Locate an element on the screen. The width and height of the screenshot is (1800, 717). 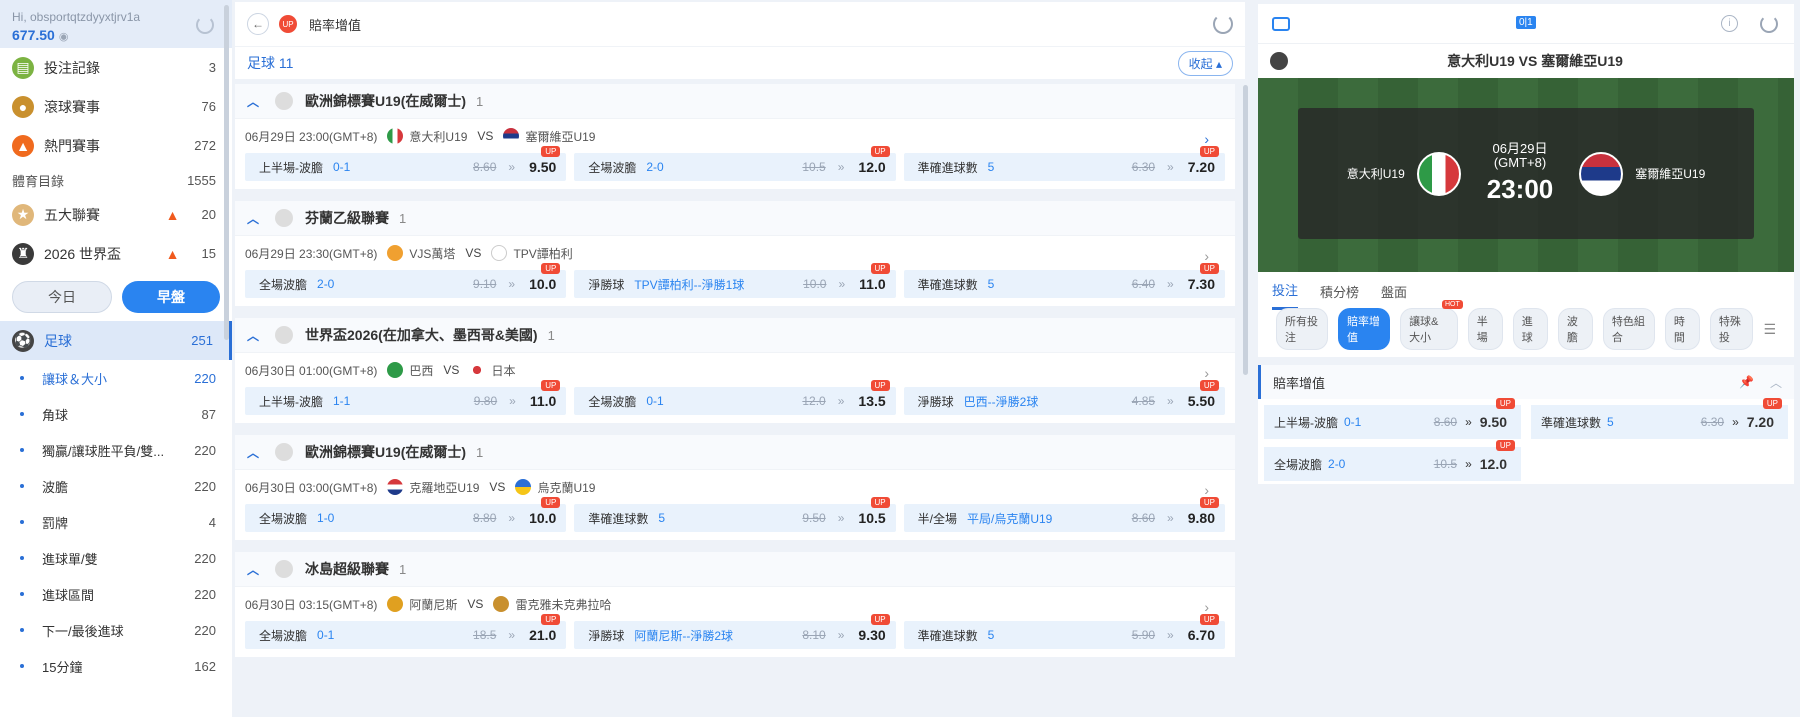
match-time: 06月29日 23:00(GMT+8) is located at coordinates (311, 136).